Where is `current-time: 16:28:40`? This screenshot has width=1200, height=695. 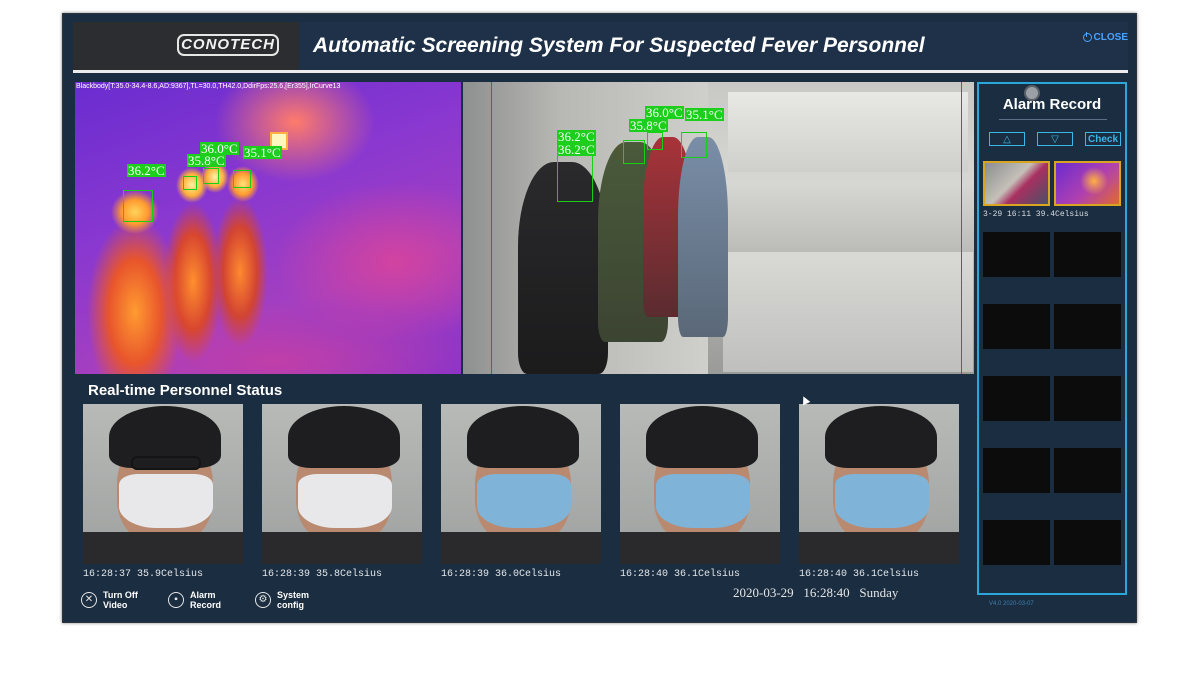
current-time: 16:28:40 is located at coordinates (826, 592).